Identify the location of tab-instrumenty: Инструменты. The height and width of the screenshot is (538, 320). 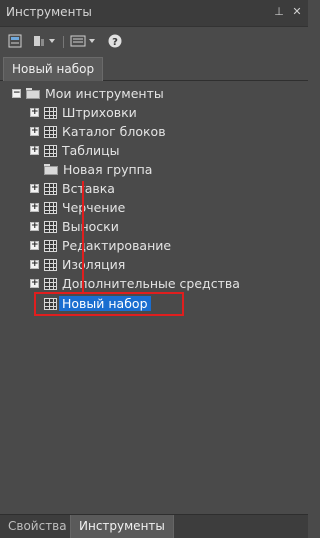
(122, 526).